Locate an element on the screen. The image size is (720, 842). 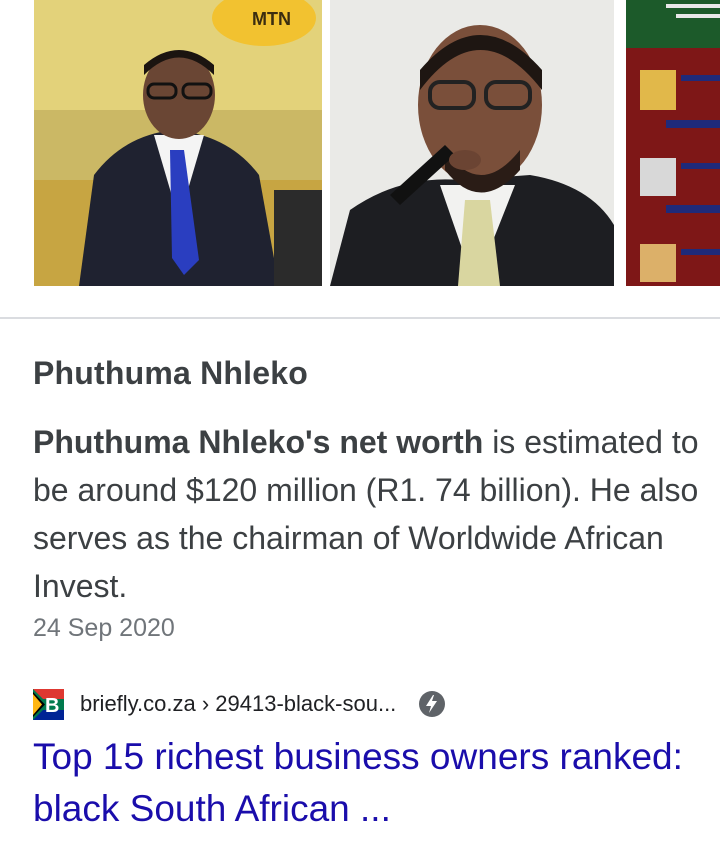
svg-text: B is located at coordinates (52, 706).